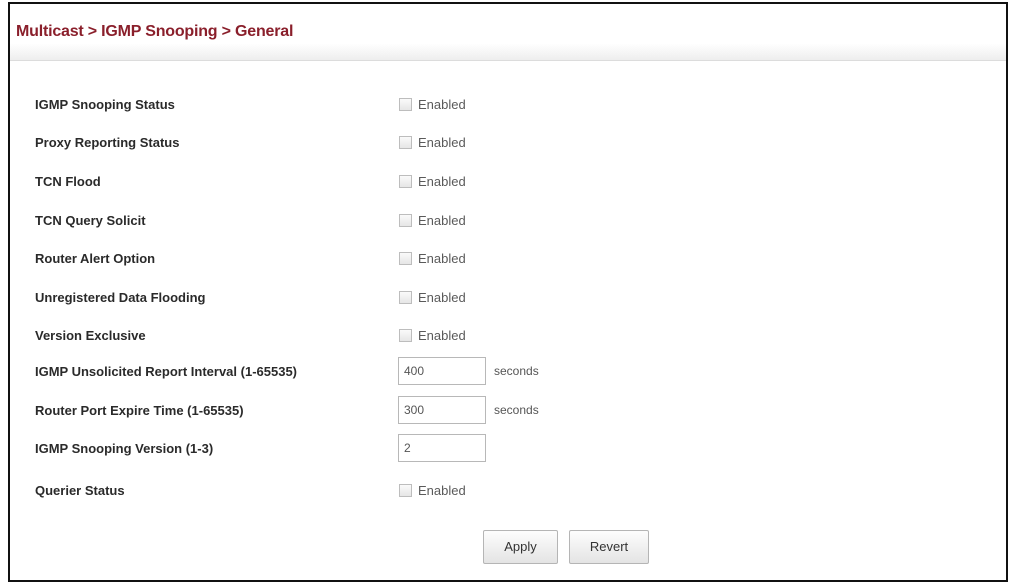 Image resolution: width=1018 pixels, height=584 pixels. What do you see at coordinates (516, 410) in the screenshot?
I see `router-port-expire-time-unit: seconds` at bounding box center [516, 410].